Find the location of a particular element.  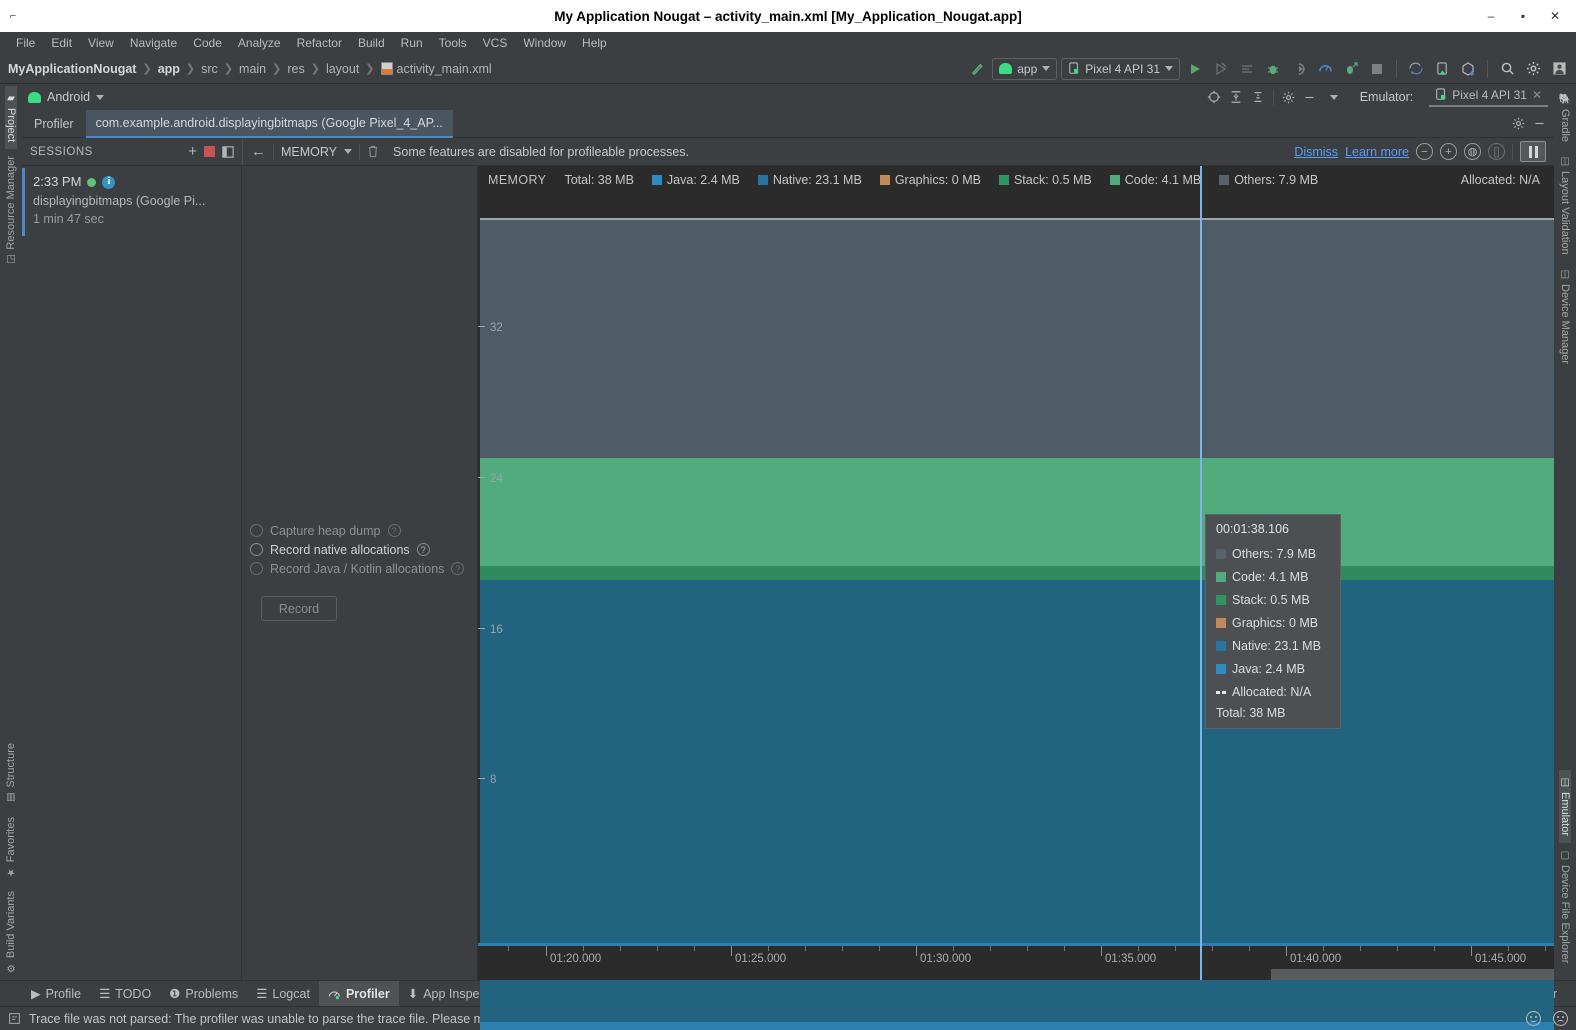

hide-profiler-icon is located at coordinates (1539, 123).